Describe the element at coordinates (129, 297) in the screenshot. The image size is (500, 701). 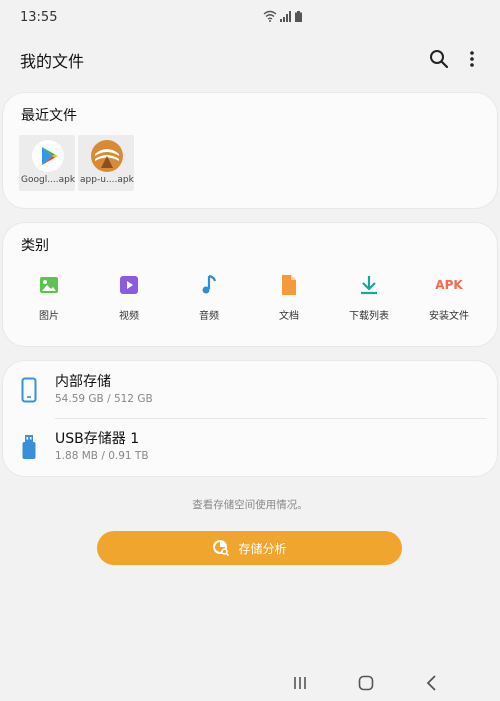
I see `category-video: 视频` at that location.